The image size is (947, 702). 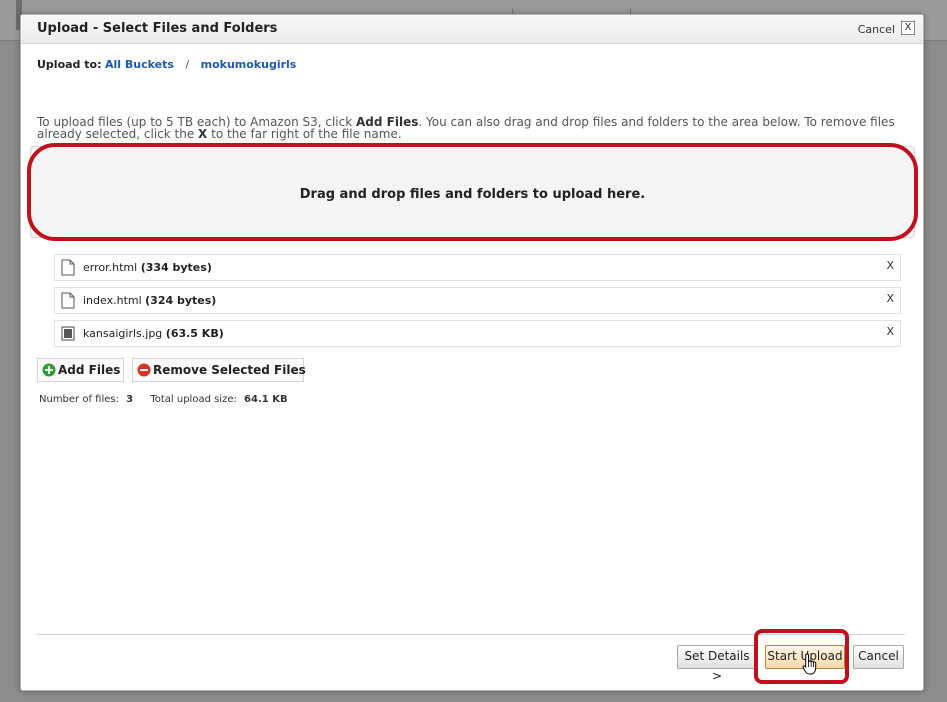 What do you see at coordinates (203, 134) in the screenshot?
I see `instructions-x: X` at bounding box center [203, 134].